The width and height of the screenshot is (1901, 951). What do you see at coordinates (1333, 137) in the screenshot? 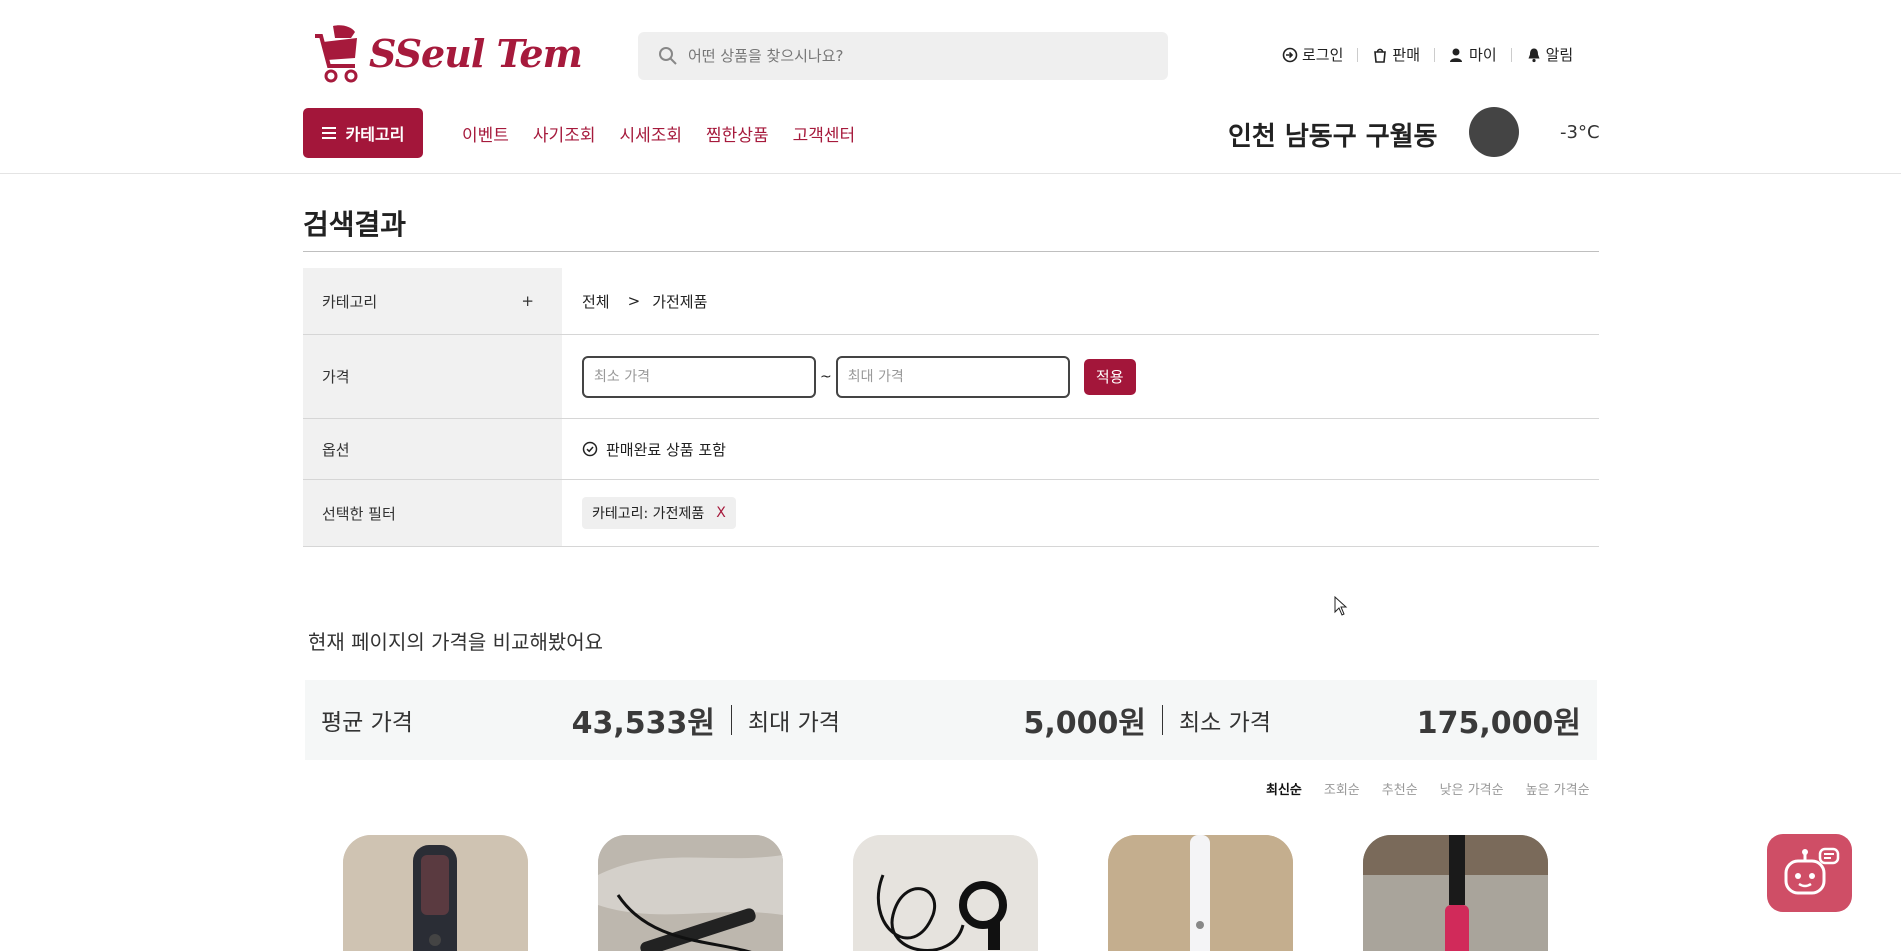
I see `location-text: 인천 남동구 구월동` at bounding box center [1333, 137].